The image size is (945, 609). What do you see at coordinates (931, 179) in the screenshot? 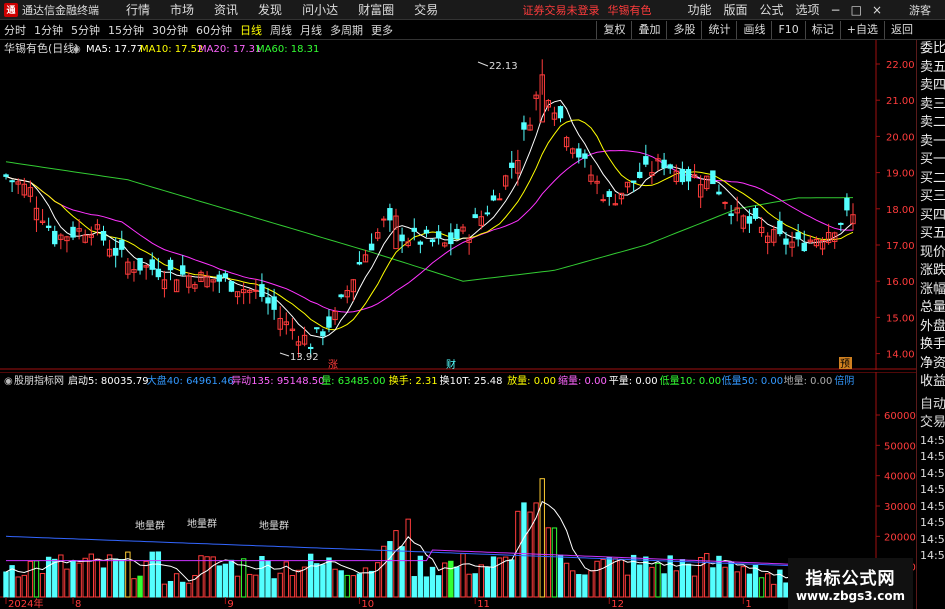
I see `quote-field-7: 买二` at bounding box center [931, 179].